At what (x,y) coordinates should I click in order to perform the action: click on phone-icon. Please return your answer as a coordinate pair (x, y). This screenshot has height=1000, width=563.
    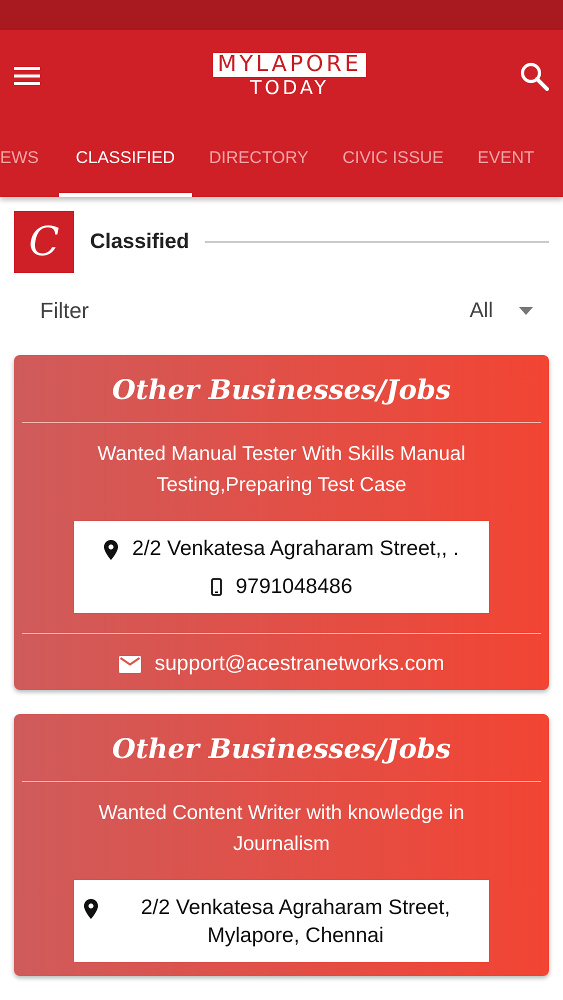
    Looking at the image, I should click on (216, 587).